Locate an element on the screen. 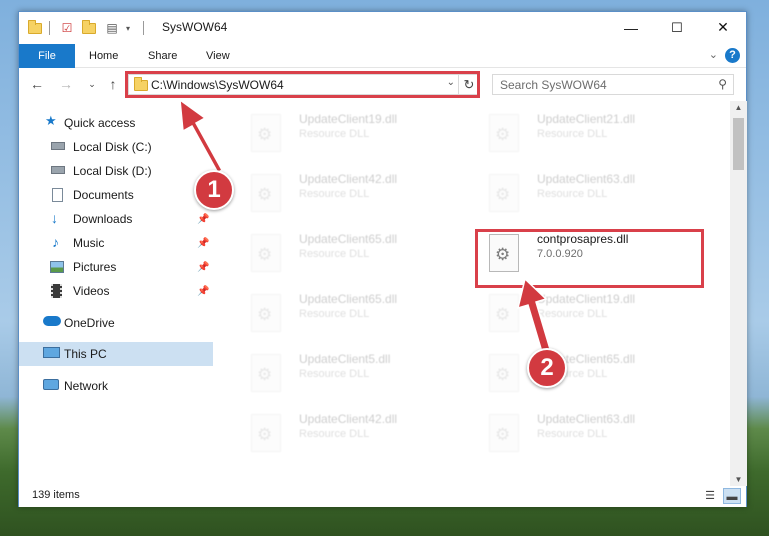 Image resolution: width=769 pixels, height=536 pixels. file-name: UpdateClient63.dll is located at coordinates (586, 419).